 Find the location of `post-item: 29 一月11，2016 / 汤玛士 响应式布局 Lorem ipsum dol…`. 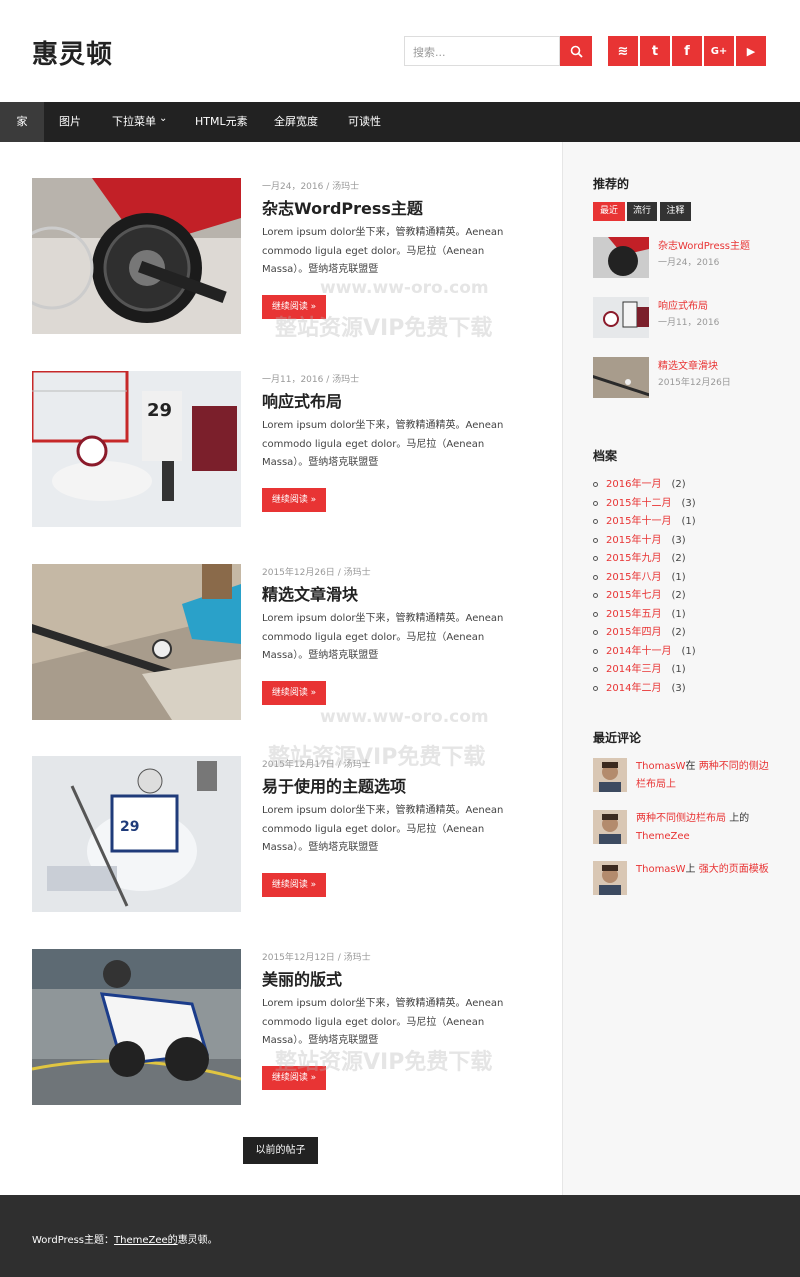

post-item: 29 一月11，2016 / 汤玛士 响应式布局 Lorem ipsum dol… is located at coordinates (282, 451).